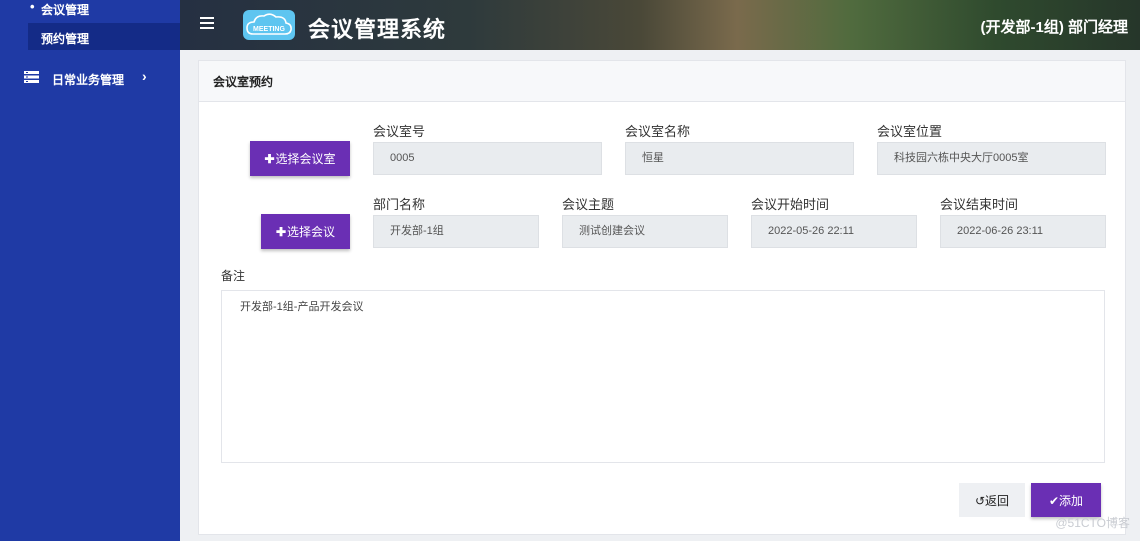 This screenshot has width=1140, height=541. I want to click on room-name-field: 恒星, so click(739, 158).